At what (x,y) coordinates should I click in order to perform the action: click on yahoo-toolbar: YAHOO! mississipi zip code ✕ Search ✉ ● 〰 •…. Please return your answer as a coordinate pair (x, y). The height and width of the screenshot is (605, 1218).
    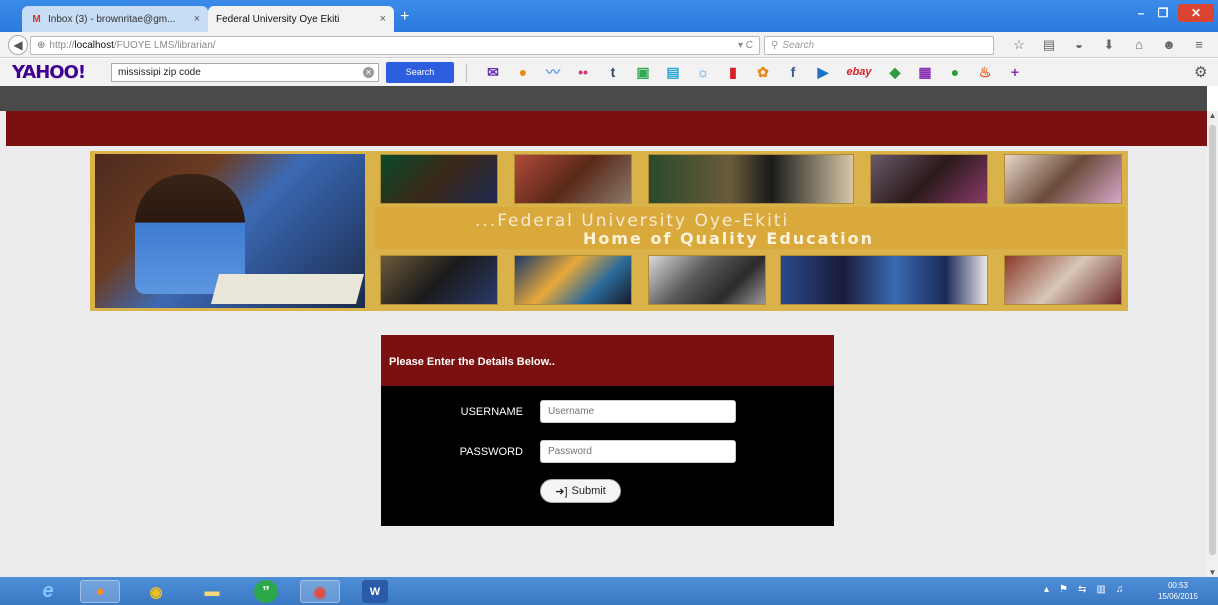
    Looking at the image, I should click on (609, 72).